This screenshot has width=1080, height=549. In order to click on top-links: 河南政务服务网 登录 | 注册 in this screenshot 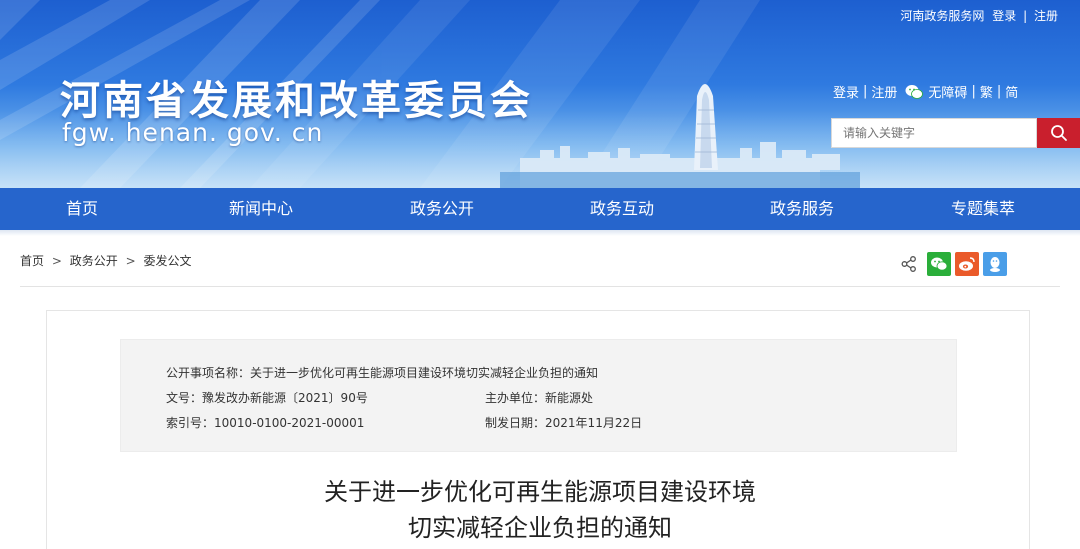, I will do `click(979, 15)`.